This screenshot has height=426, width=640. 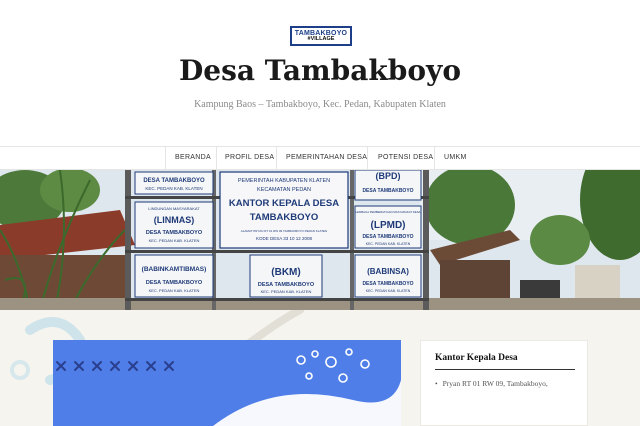 What do you see at coordinates (174, 208) in the screenshot?
I see `sign-linmas-small: LINDUNGAN MASYARAKAT` at bounding box center [174, 208].